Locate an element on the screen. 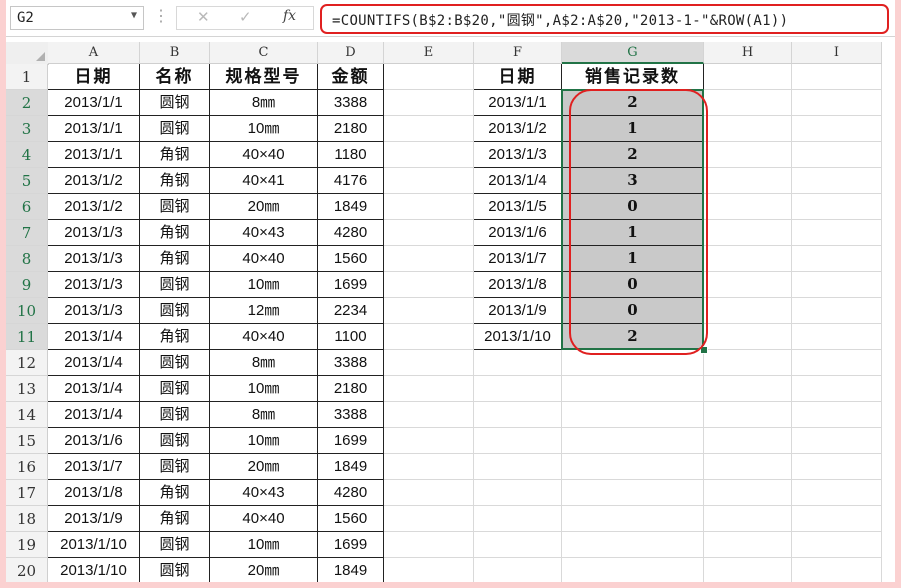 The image size is (901, 588). row-header-6: 6 is located at coordinates (27, 207).